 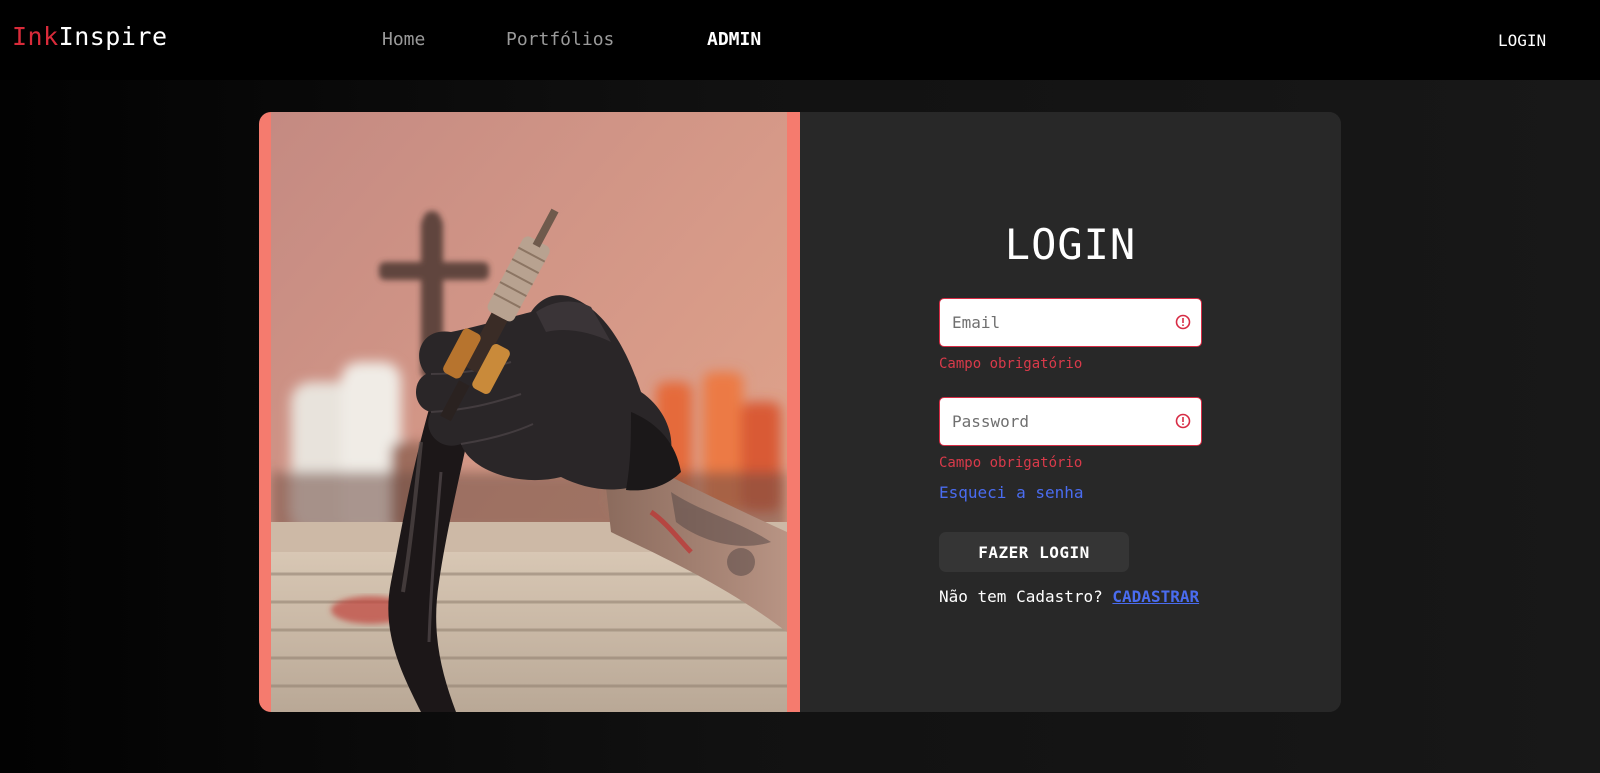 I want to click on nav-portfolios-link: Portfólios, so click(x=560, y=39).